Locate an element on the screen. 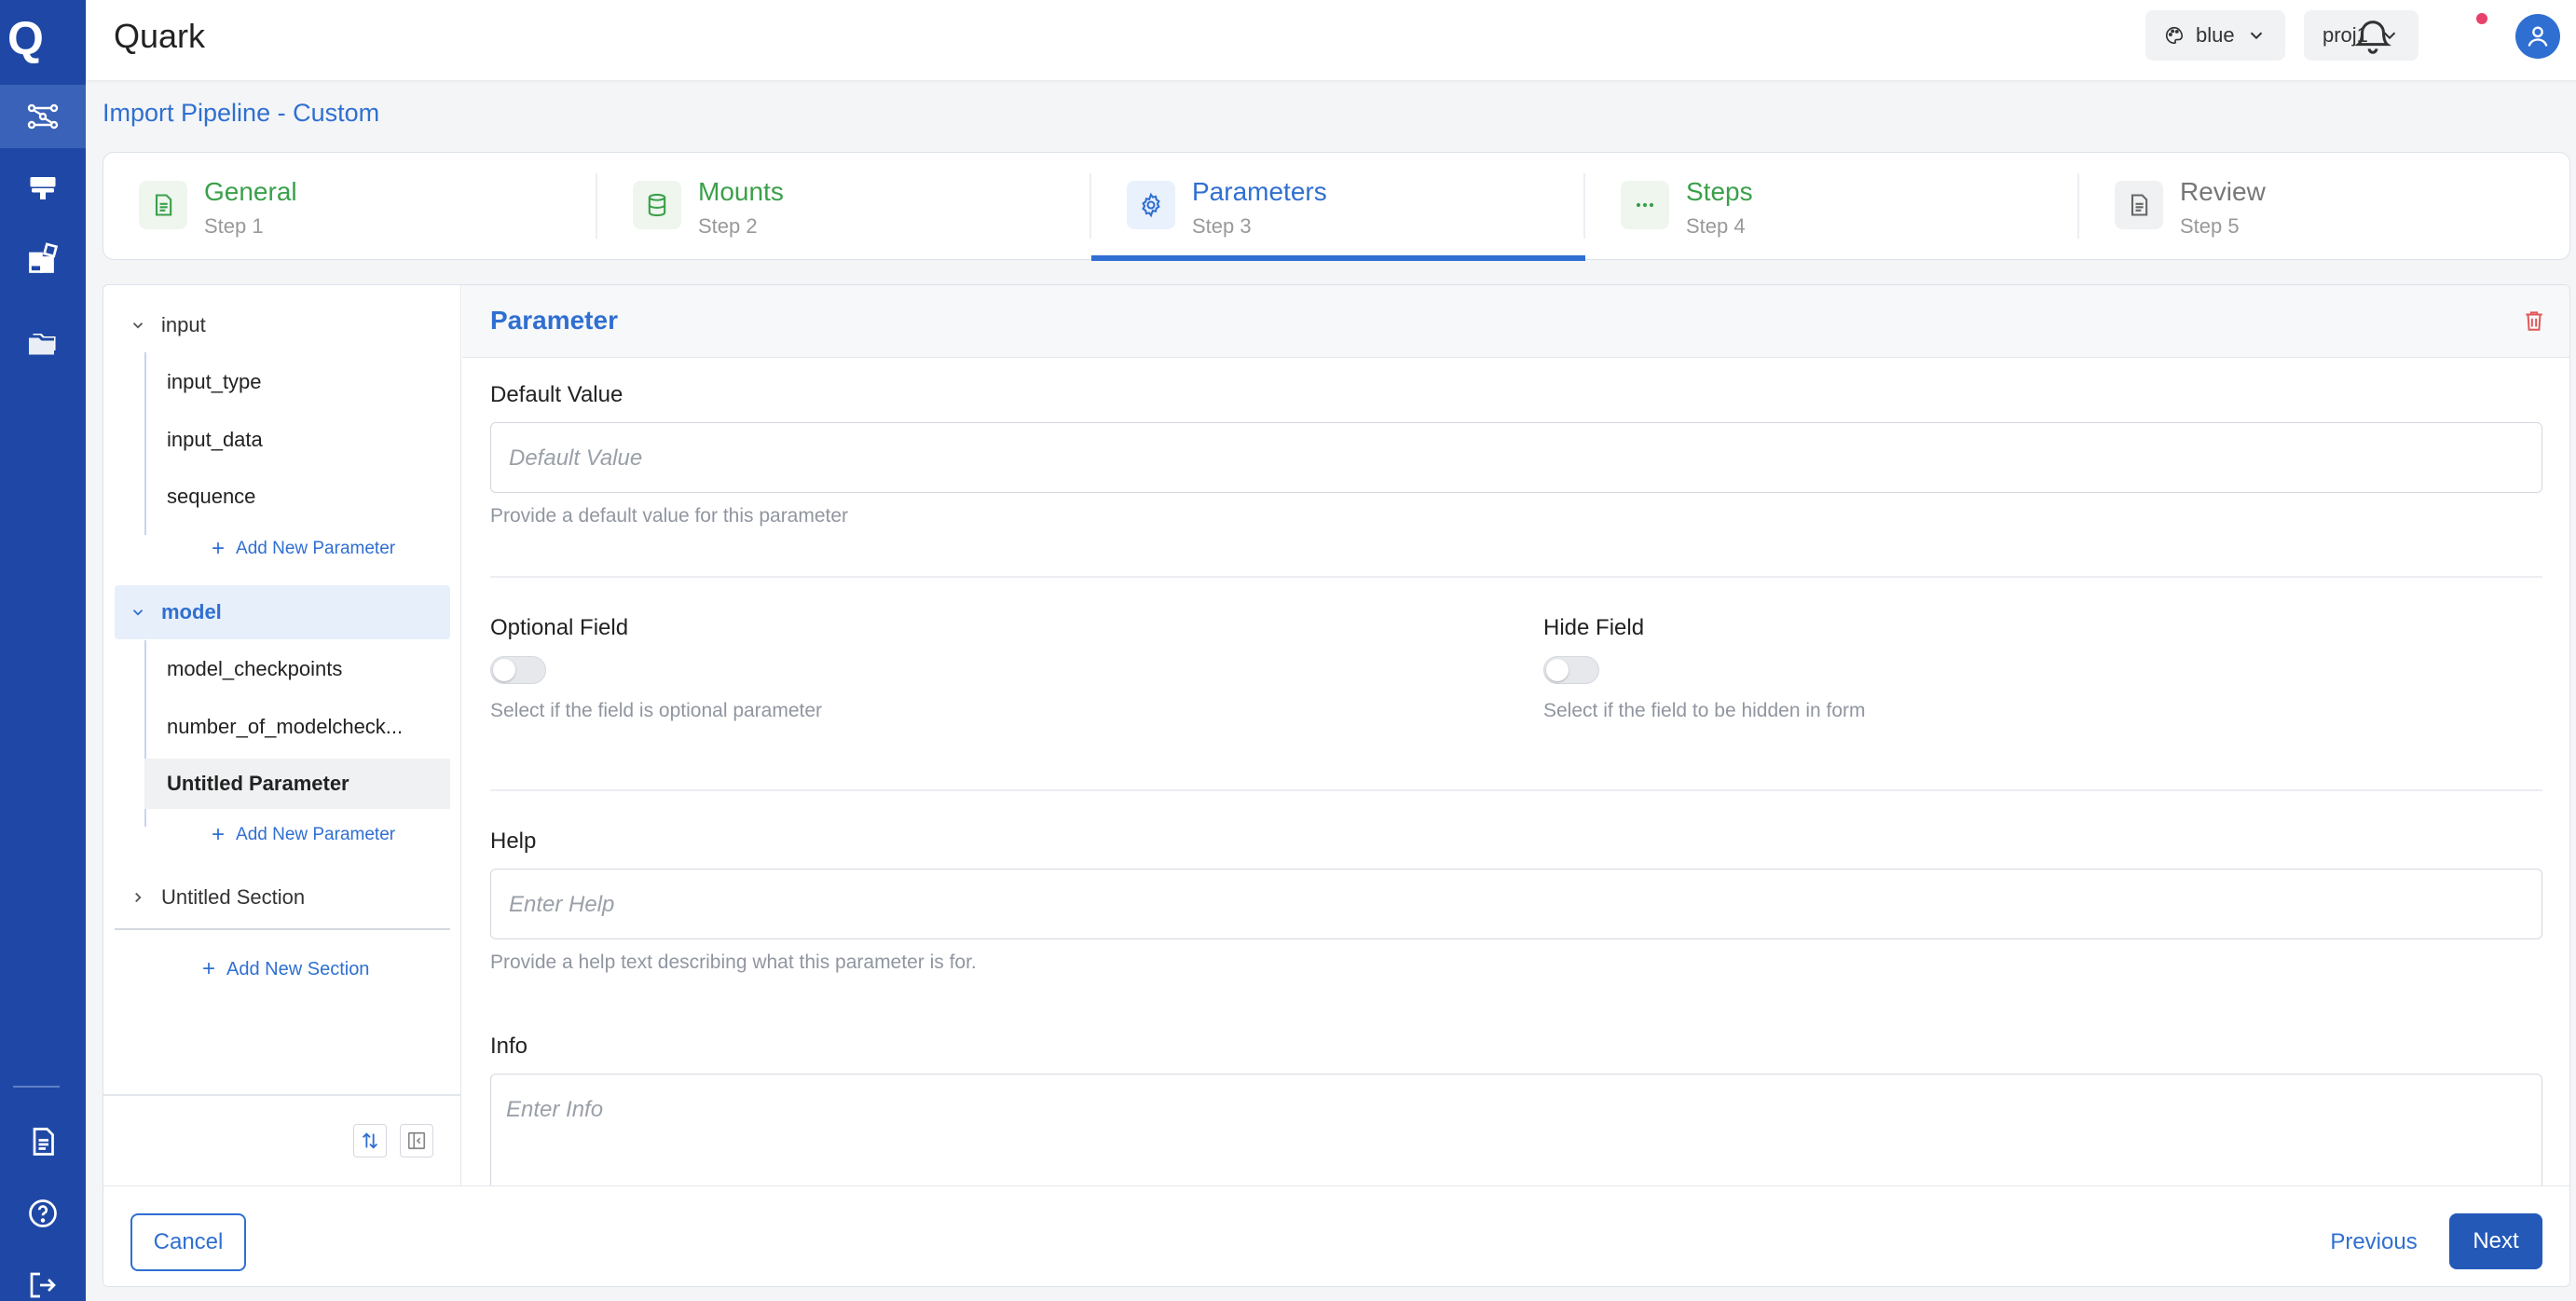 The height and width of the screenshot is (1301, 2576). tree-section-label: Untitled Section is located at coordinates (233, 897).